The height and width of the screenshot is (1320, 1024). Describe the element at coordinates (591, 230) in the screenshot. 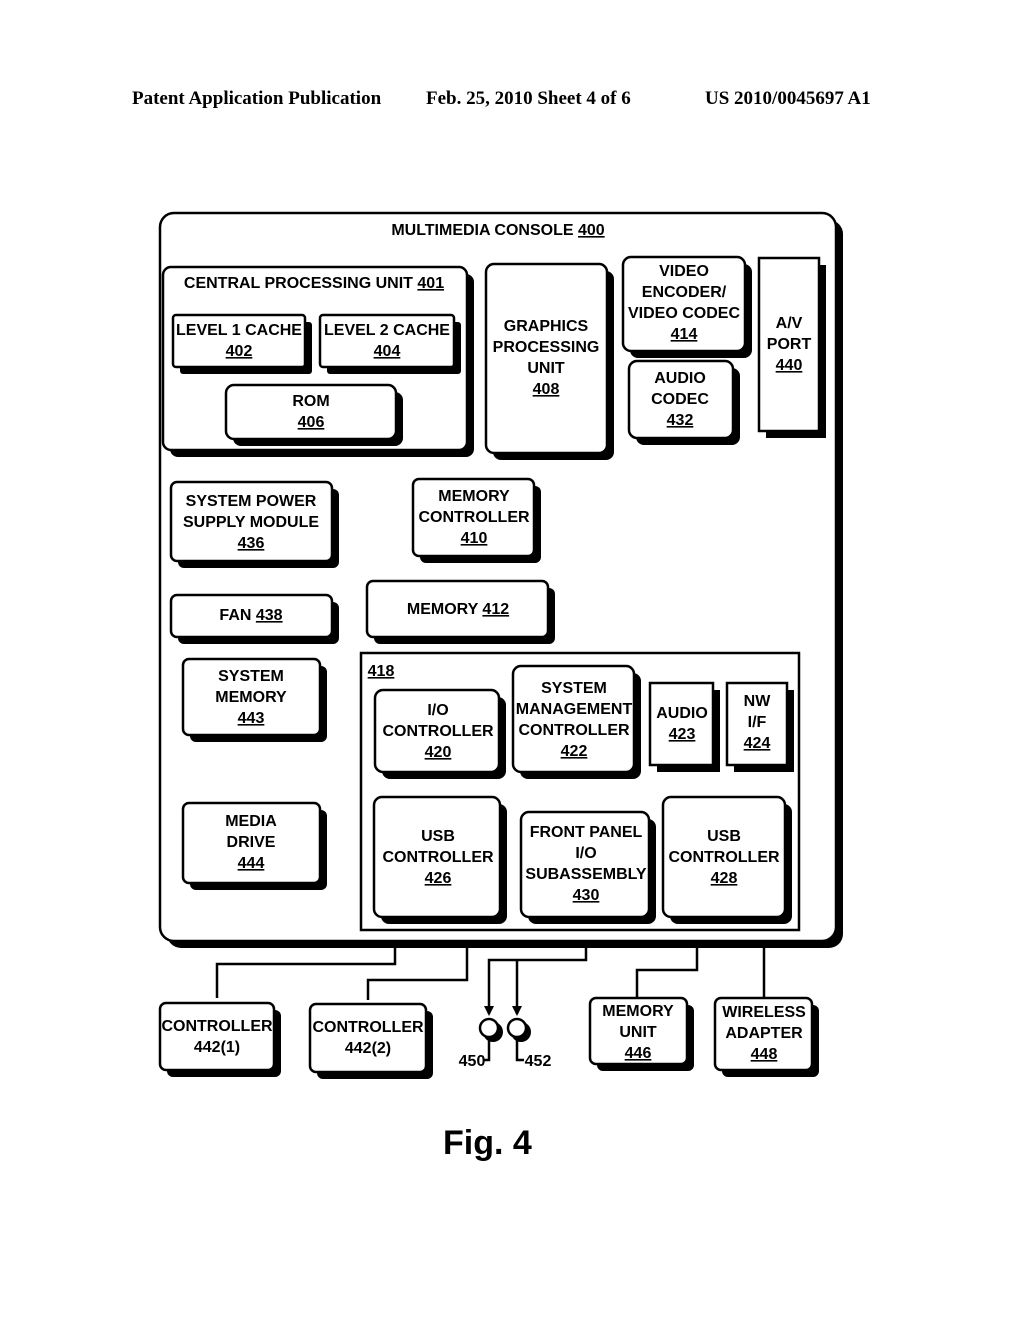

I see `console-ref: 400` at that location.